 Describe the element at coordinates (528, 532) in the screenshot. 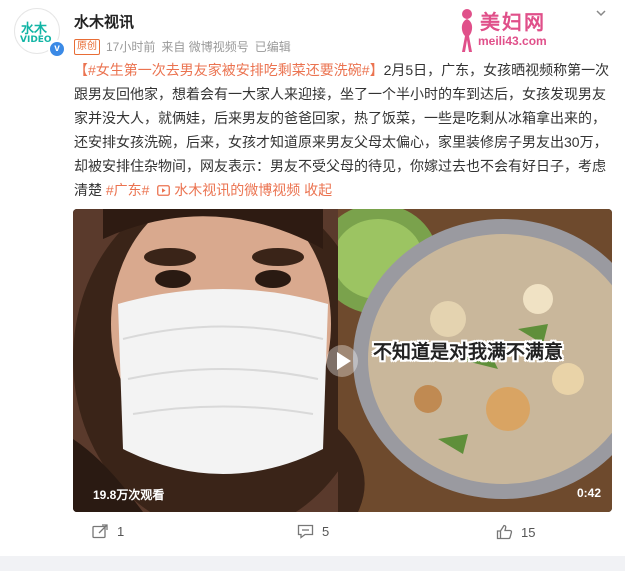

I see `like-count: 15` at that location.